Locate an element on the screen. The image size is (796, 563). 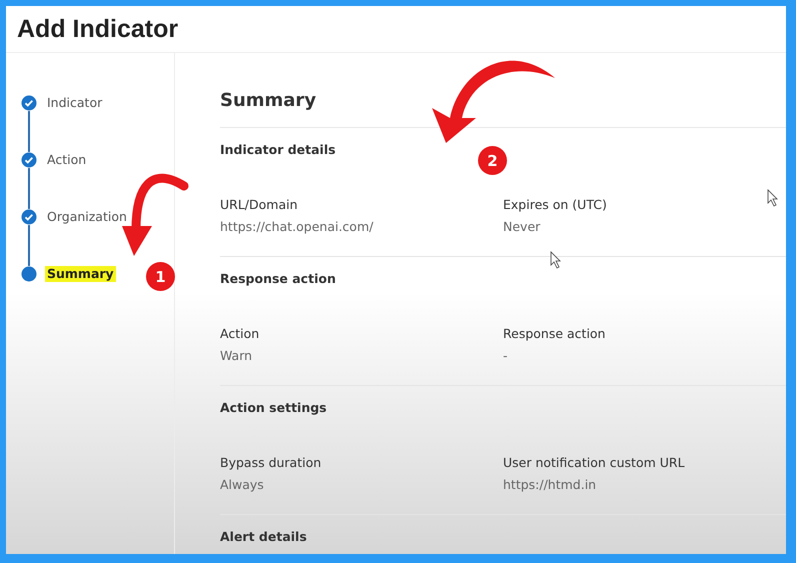
page-title: Add Indicator is located at coordinates (97, 29).